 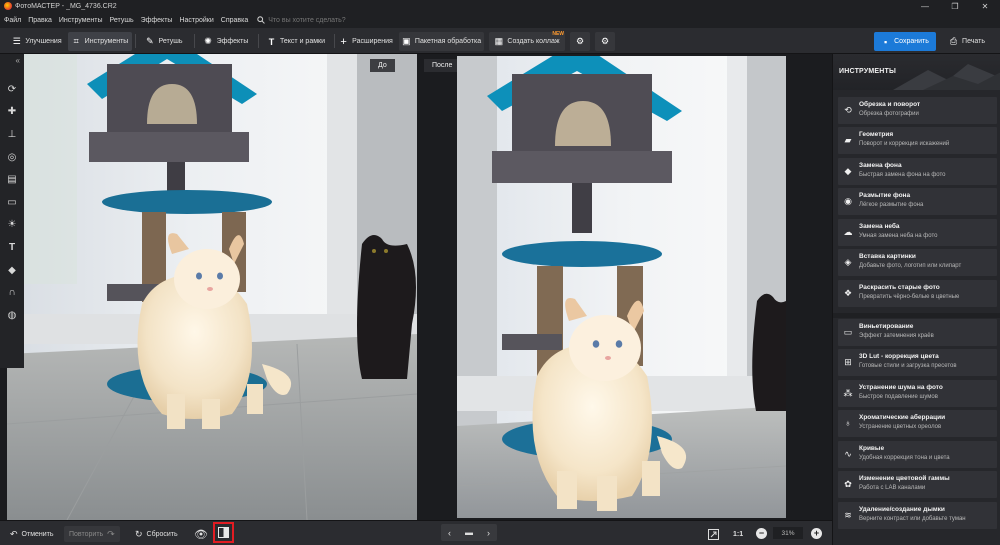 What do you see at coordinates (201, 534) in the screenshot?
I see `preview-toggle: 👁` at bounding box center [201, 534].